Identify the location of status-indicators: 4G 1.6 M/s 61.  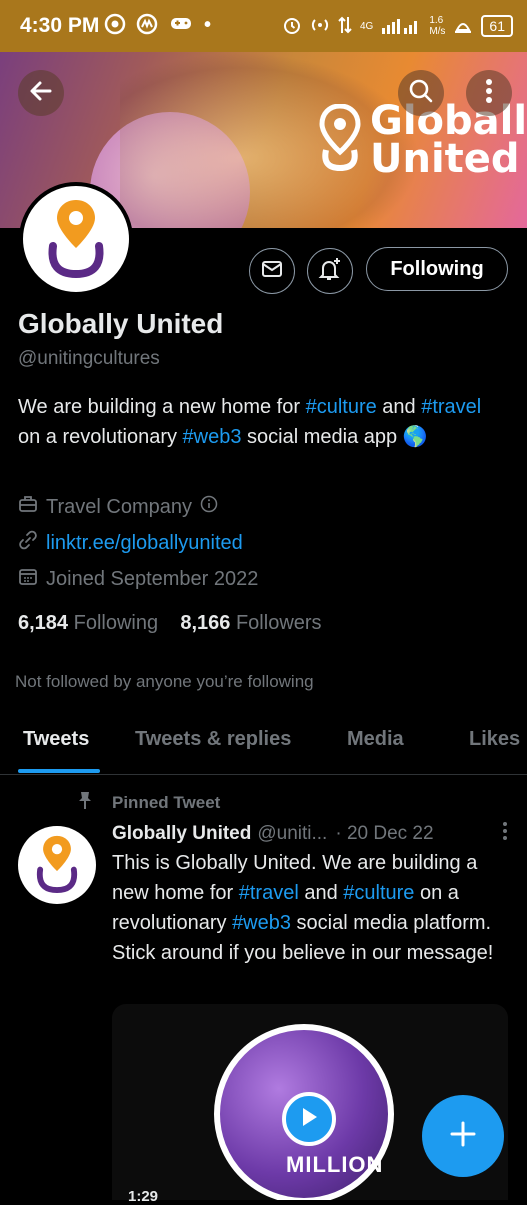
(397, 26).